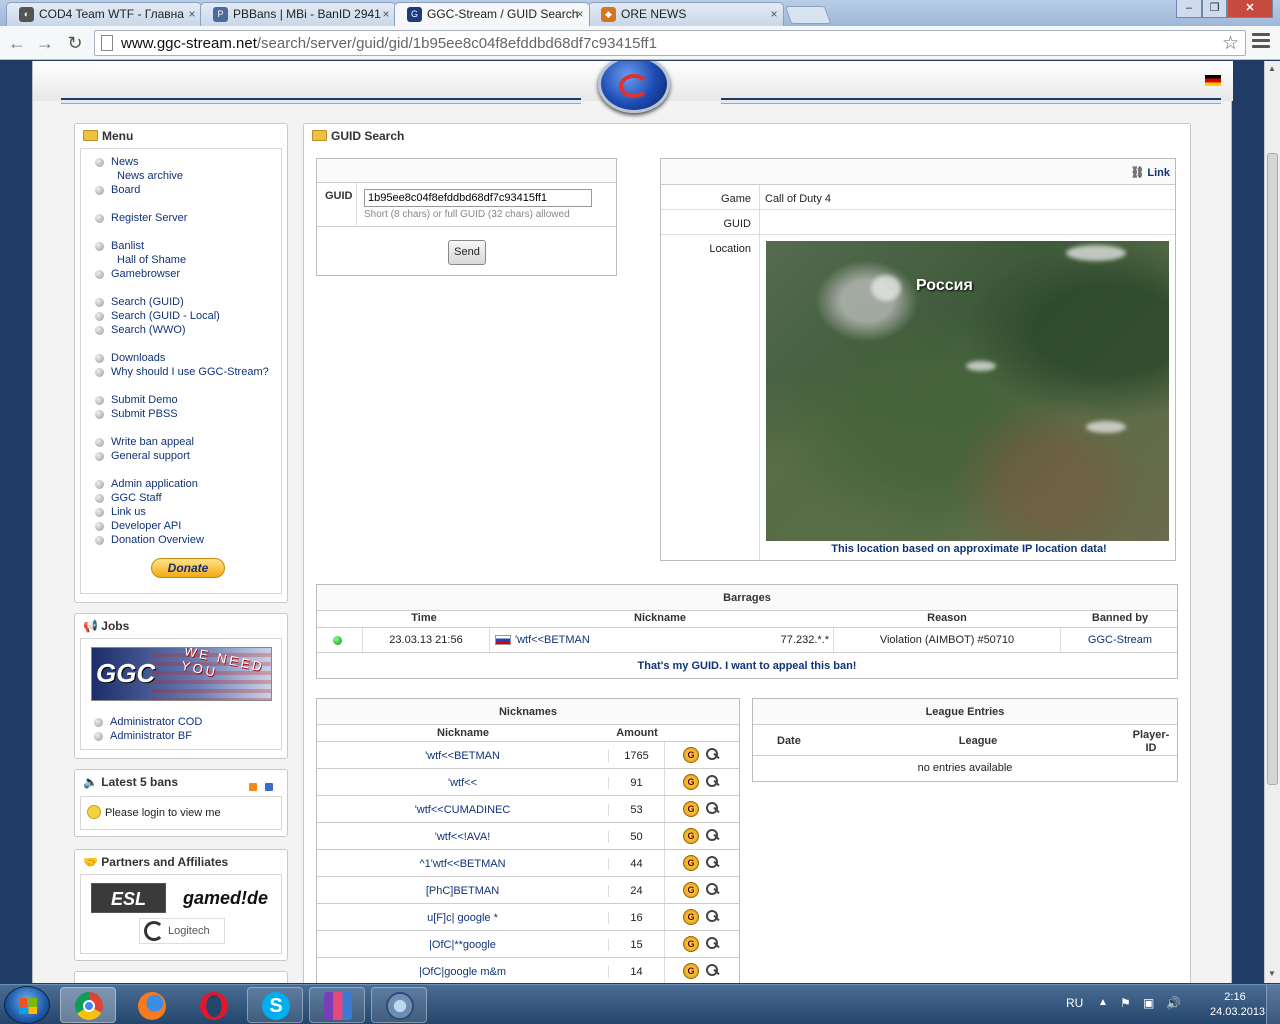 The height and width of the screenshot is (1024, 1280). What do you see at coordinates (17, 43) in the screenshot?
I see `back-icon: ←` at bounding box center [17, 43].